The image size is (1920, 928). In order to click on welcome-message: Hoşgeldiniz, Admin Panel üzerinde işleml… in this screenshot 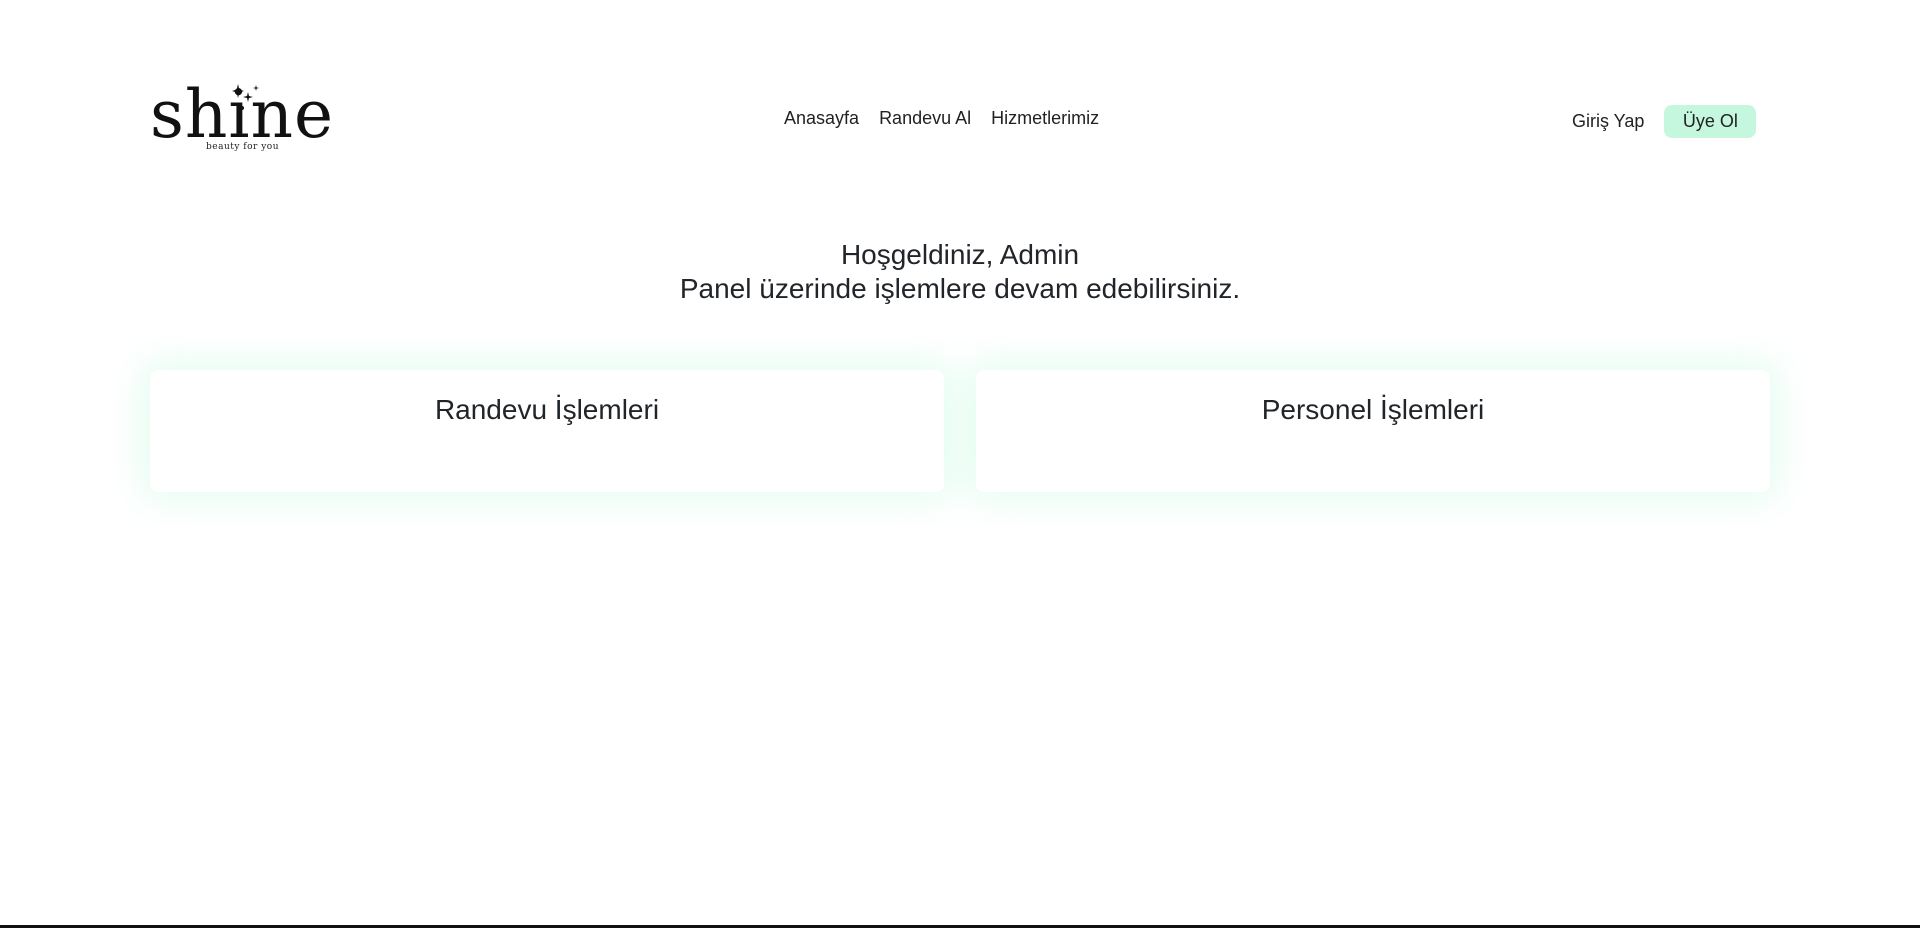, I will do `click(960, 272)`.